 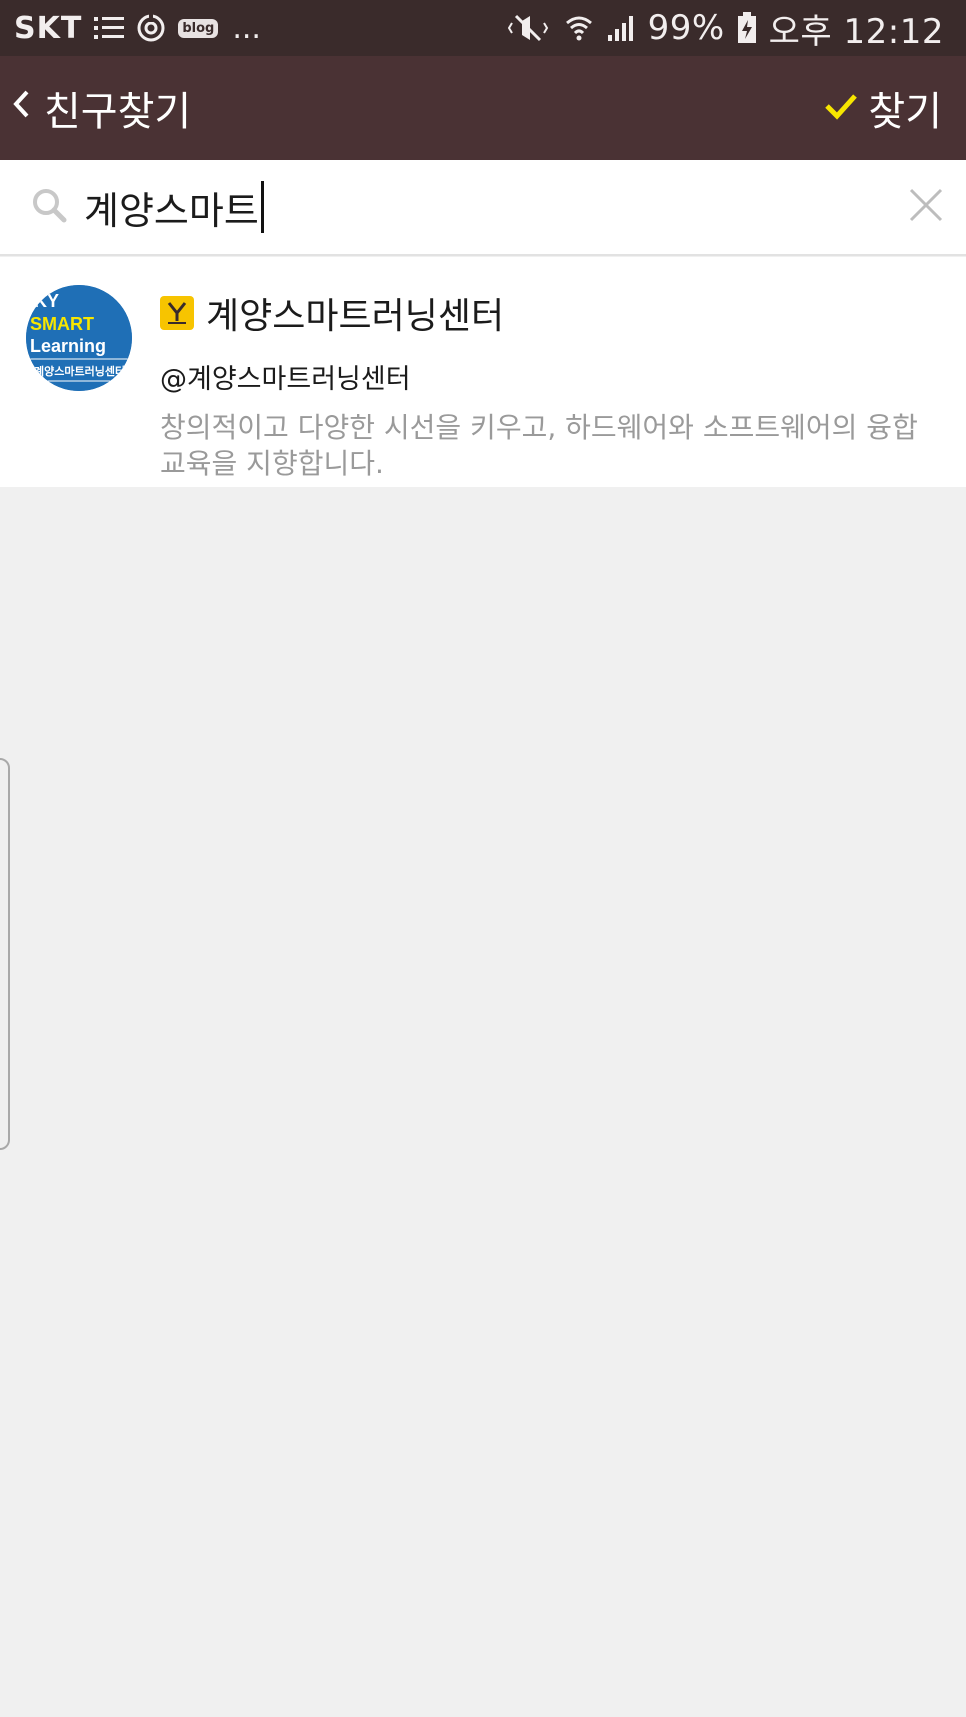 I want to click on edge-panel-handle, so click(x=5, y=954).